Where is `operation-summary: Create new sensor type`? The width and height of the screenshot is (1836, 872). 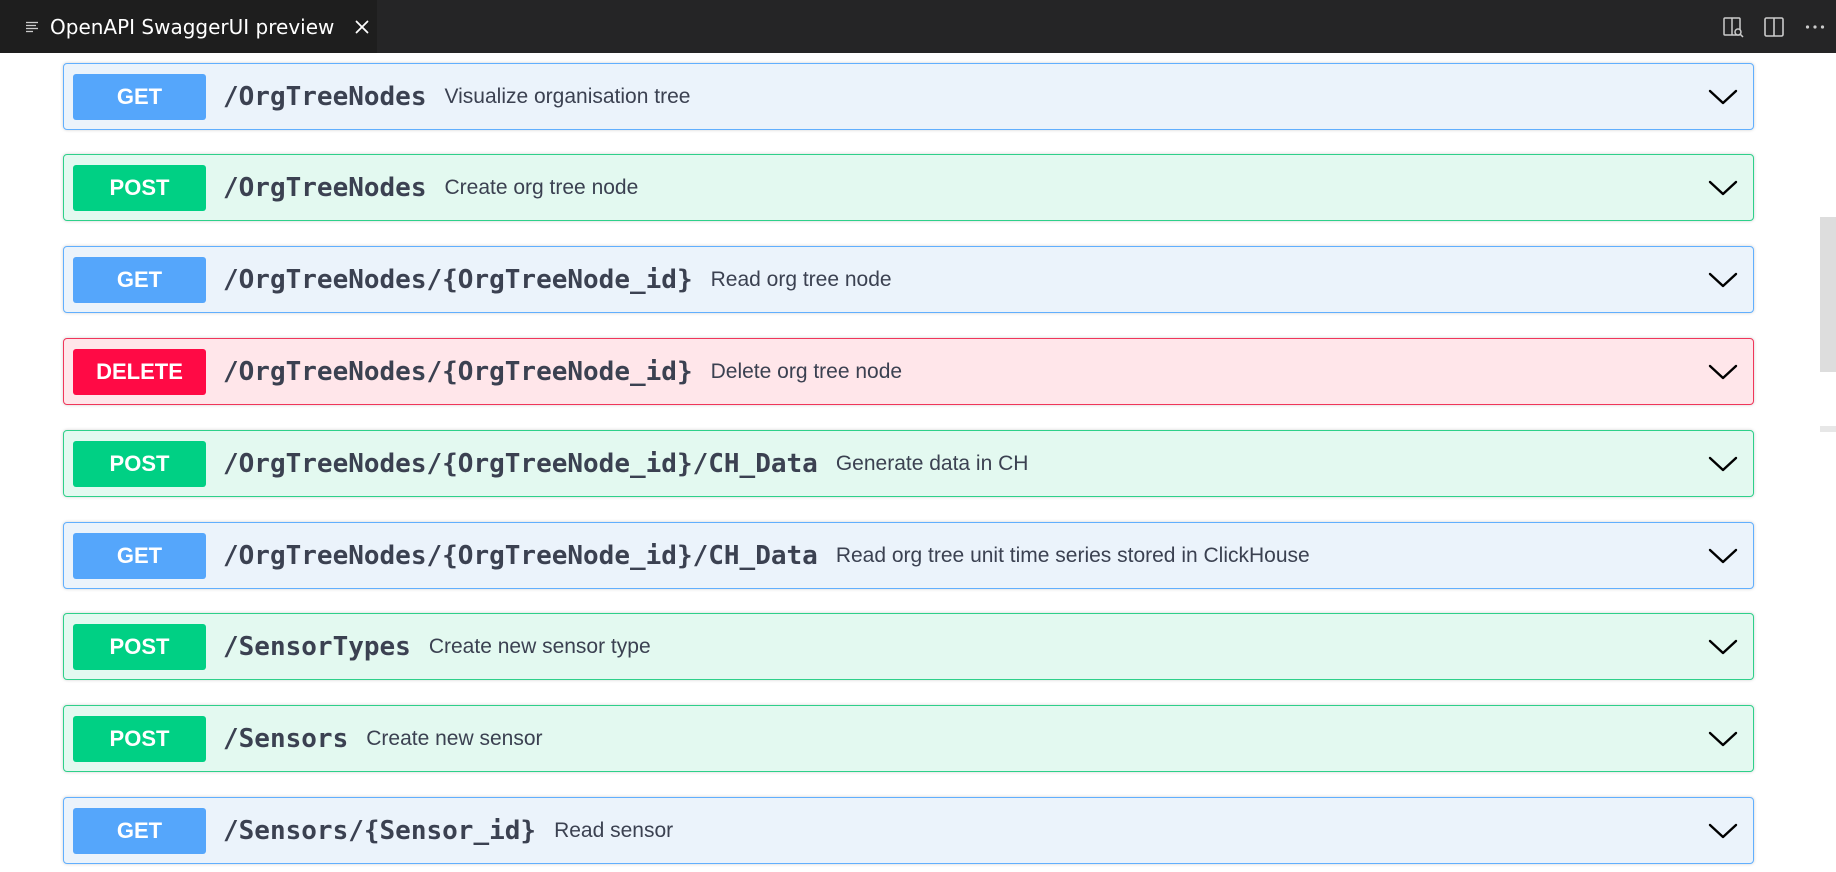
operation-summary: Create new sensor type is located at coordinates (539, 646).